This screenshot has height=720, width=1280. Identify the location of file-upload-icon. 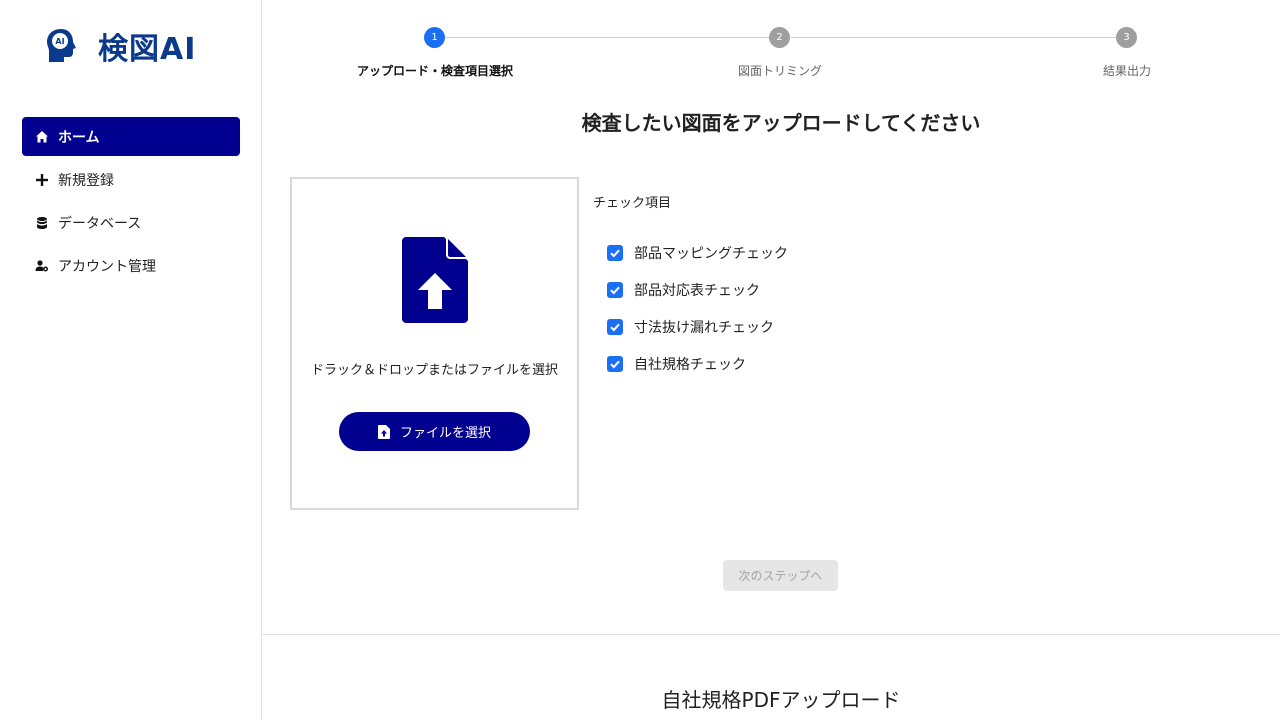
(435, 280).